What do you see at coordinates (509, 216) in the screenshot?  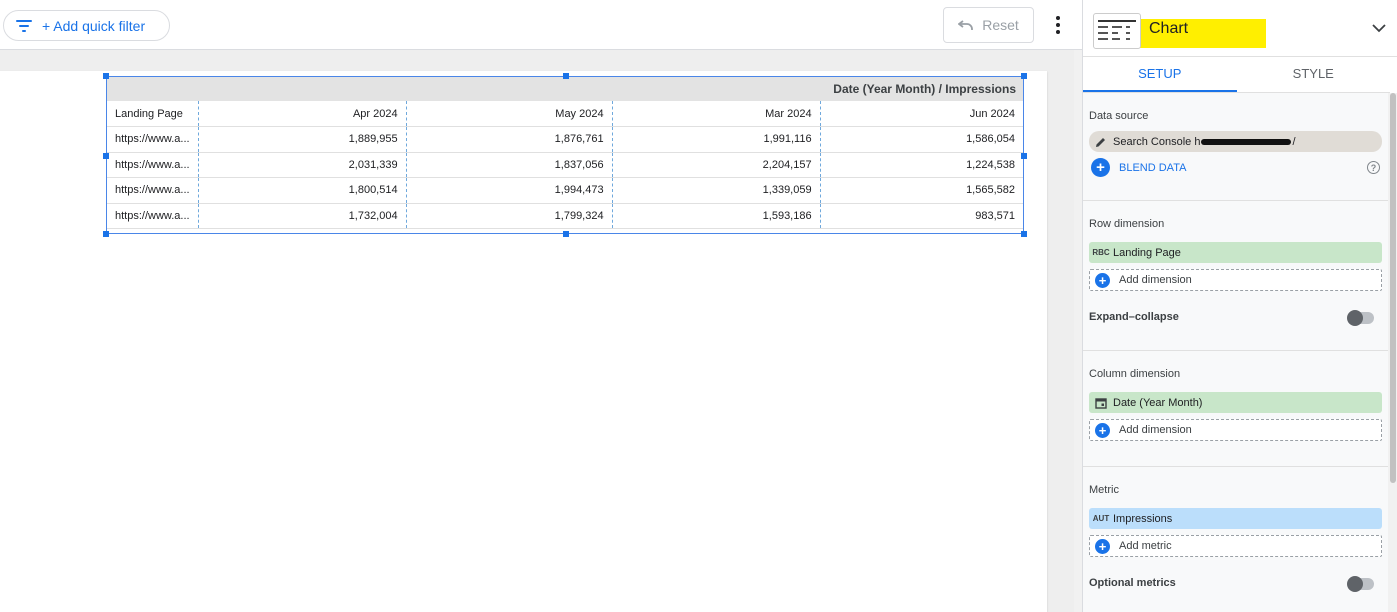 I see `value-cell: 1,799,324` at bounding box center [509, 216].